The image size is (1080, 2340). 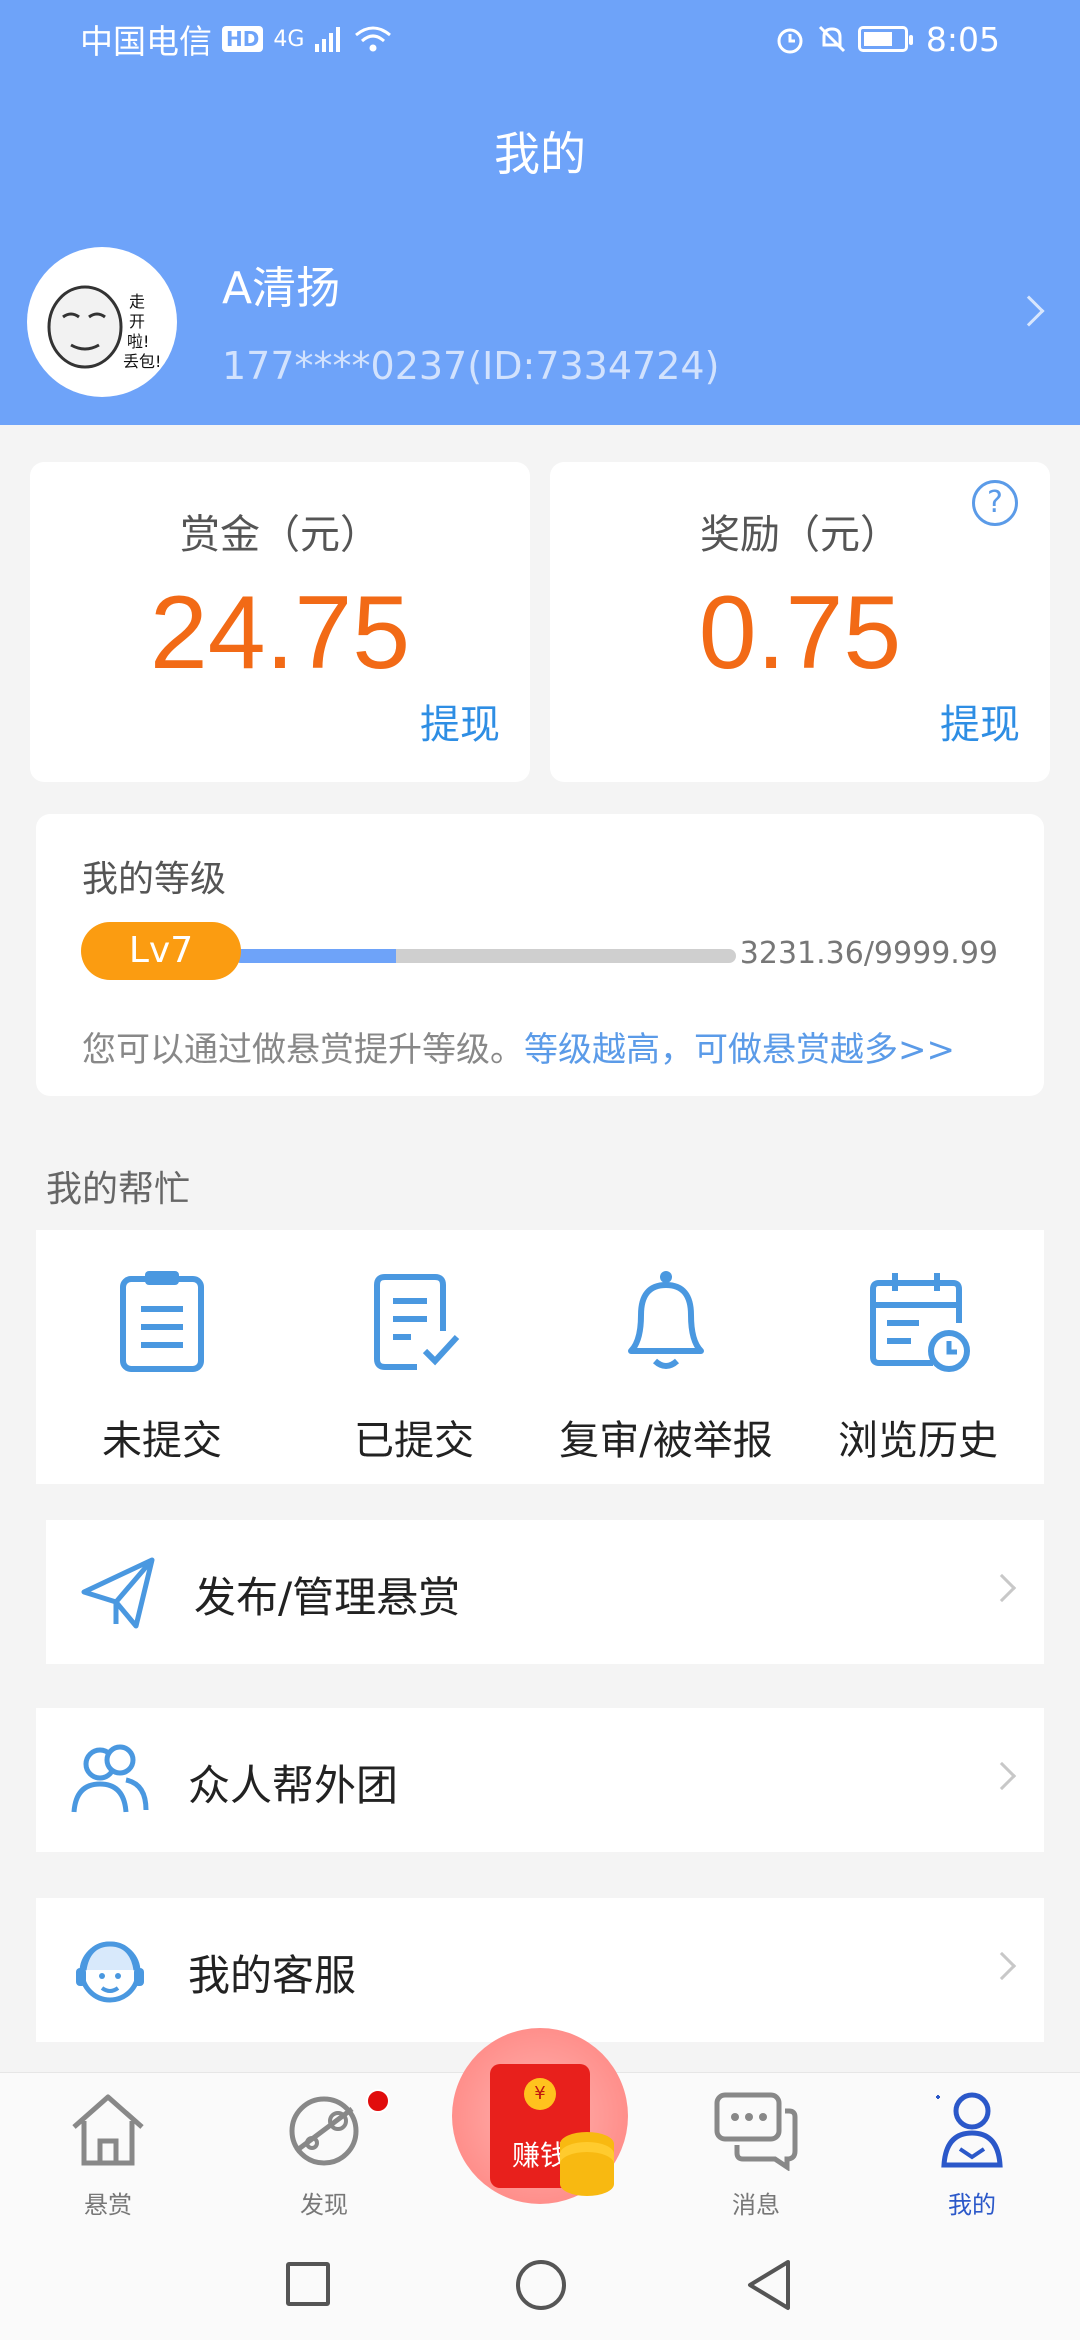 I want to click on menu-publish-manage-bounty: 发布/管理悬赏, so click(x=545, y=1592).